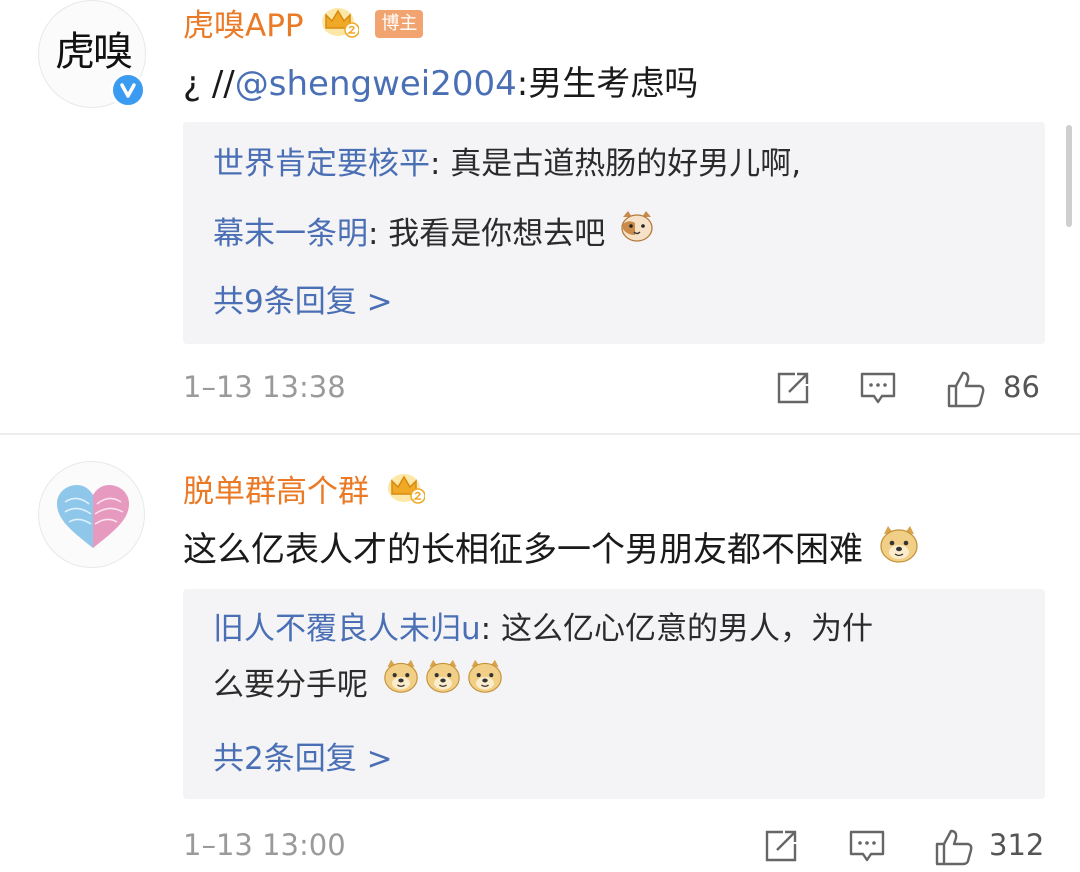 This screenshot has height=872, width=1080. I want to click on like-count: 86, so click(1021, 387).